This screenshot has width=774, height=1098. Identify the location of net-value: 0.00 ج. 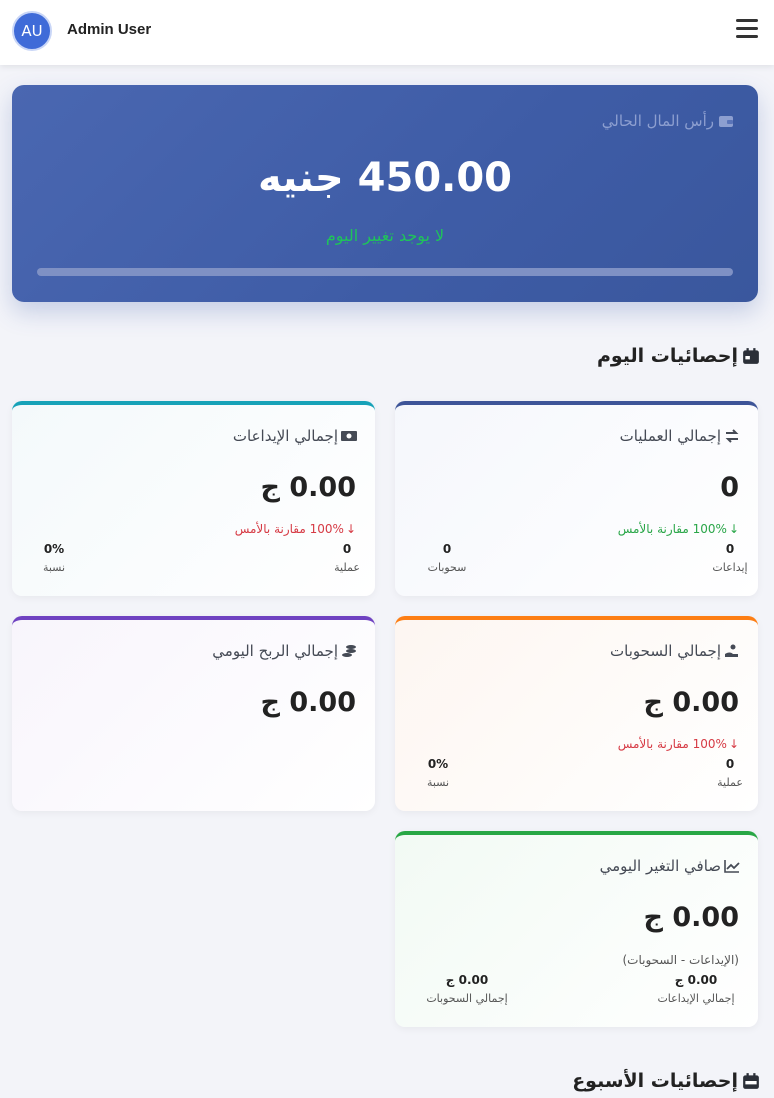
(691, 917).